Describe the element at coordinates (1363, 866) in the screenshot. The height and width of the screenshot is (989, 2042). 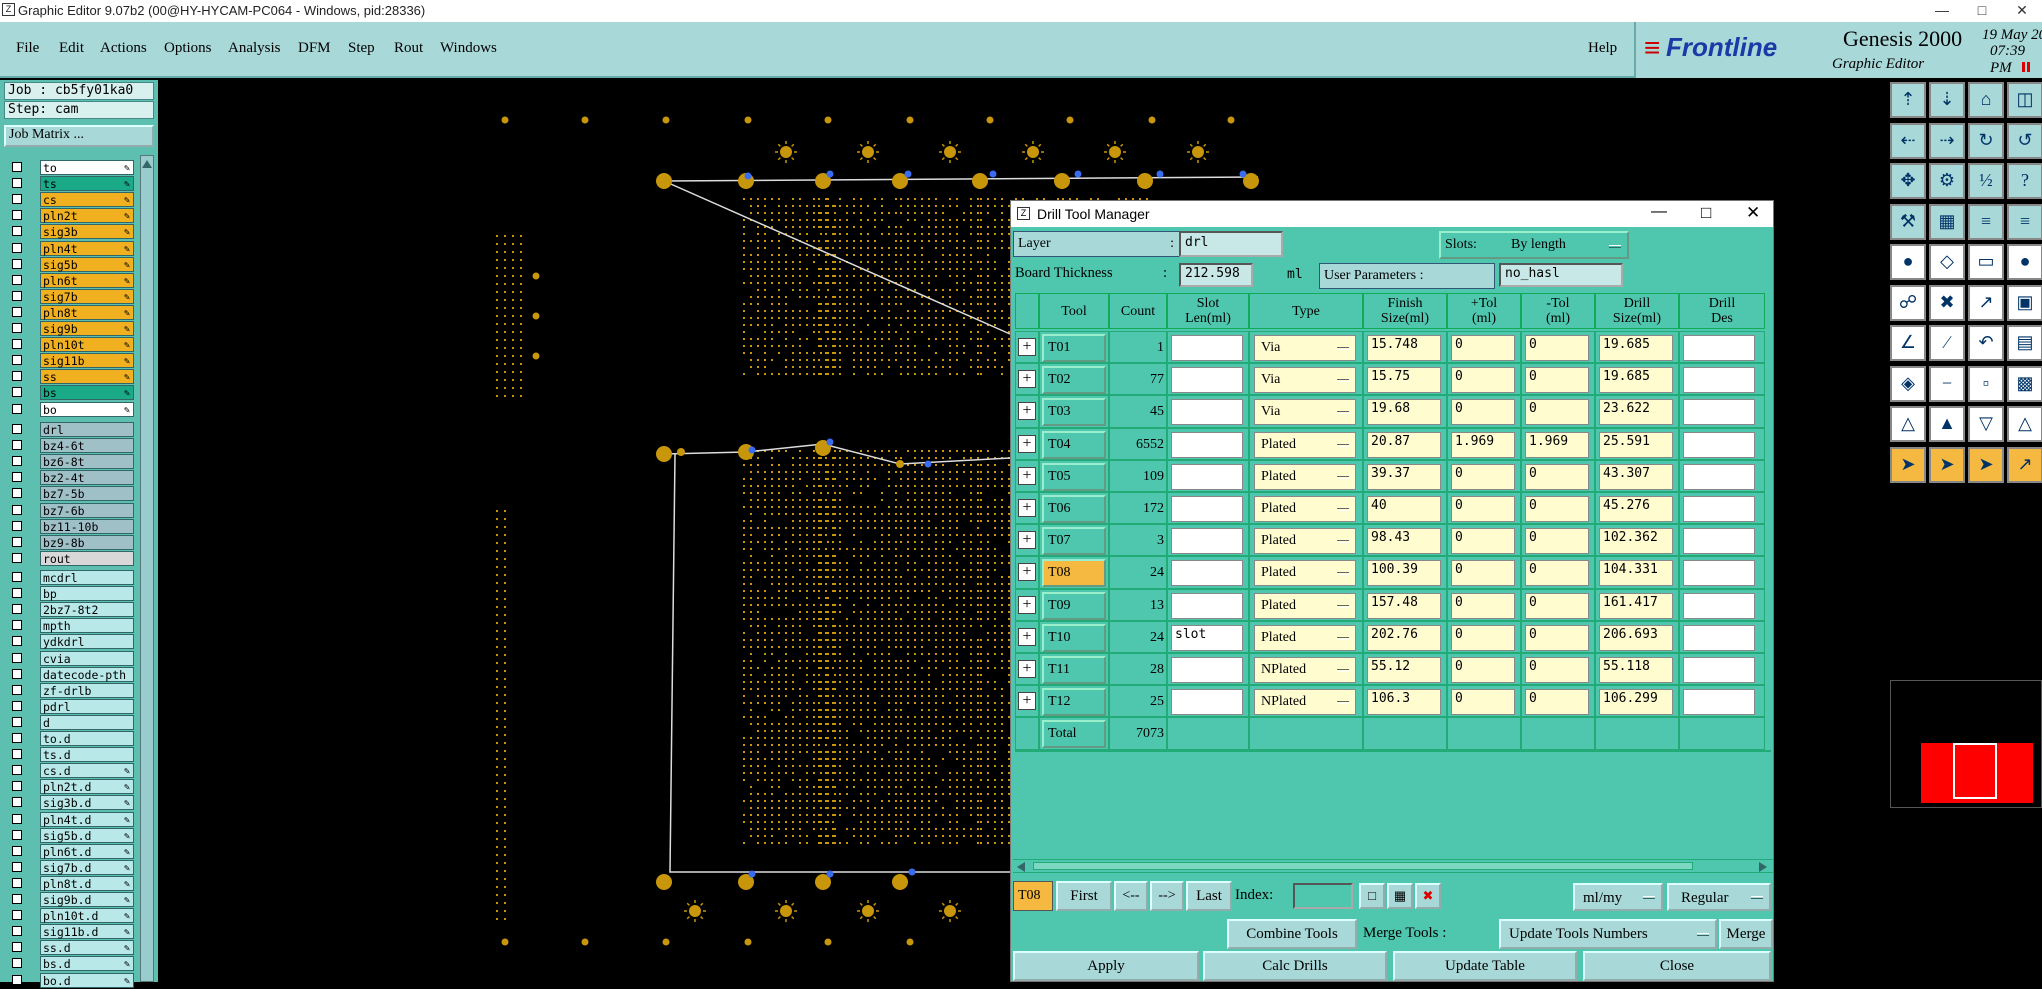
I see `hscroll-thumb` at that location.